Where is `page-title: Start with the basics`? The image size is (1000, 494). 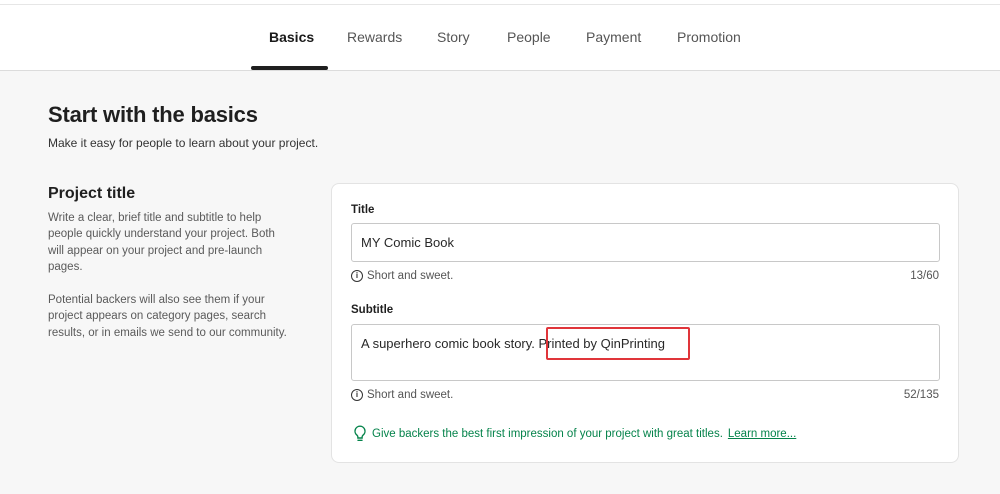
page-title: Start with the basics is located at coordinates (153, 114).